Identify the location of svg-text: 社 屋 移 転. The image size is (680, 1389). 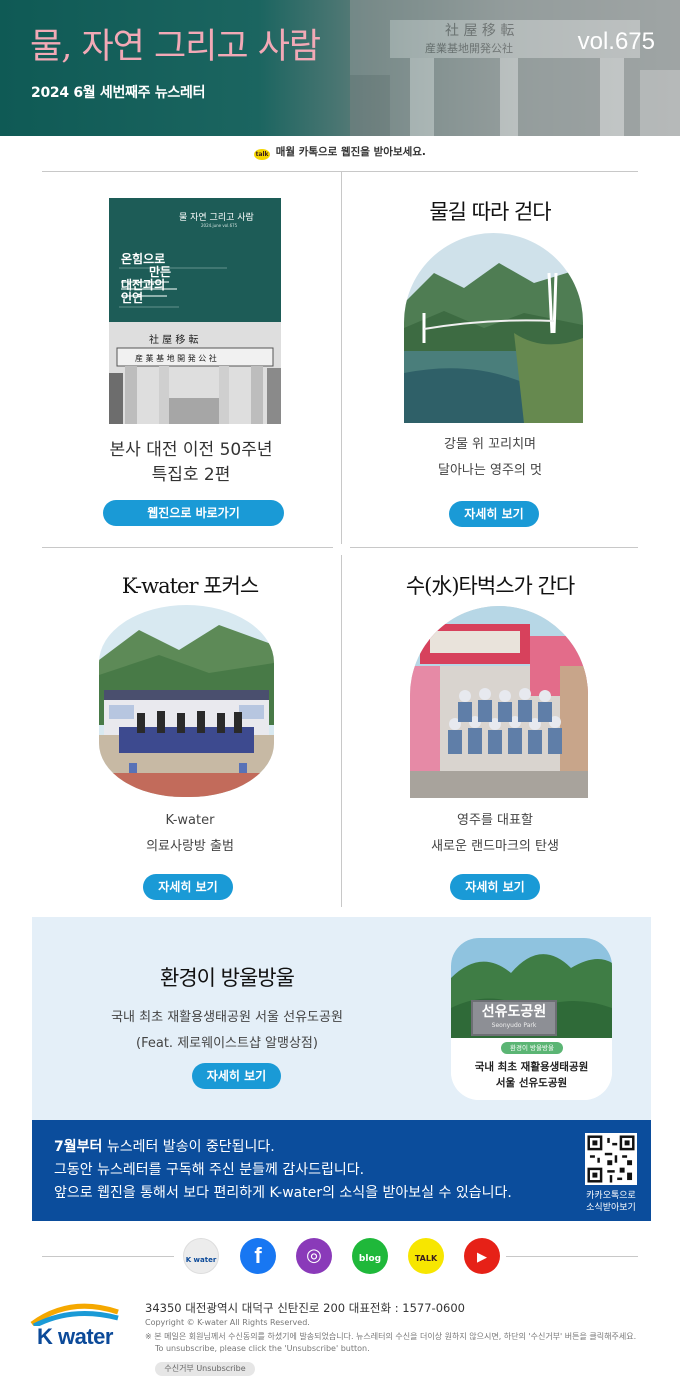
(479, 31).